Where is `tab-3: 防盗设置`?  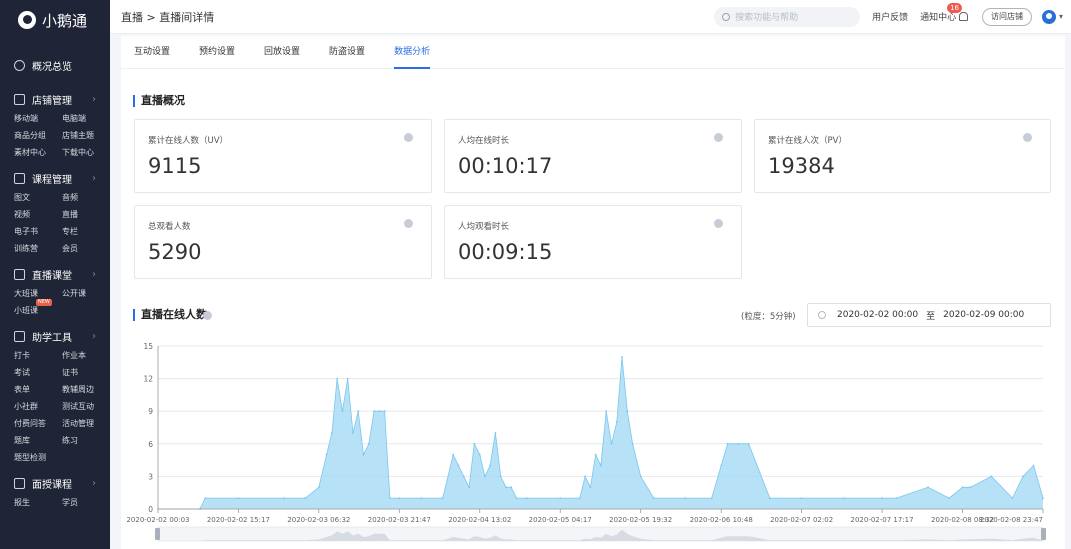
tab-3: 防盗设置 is located at coordinates (347, 52).